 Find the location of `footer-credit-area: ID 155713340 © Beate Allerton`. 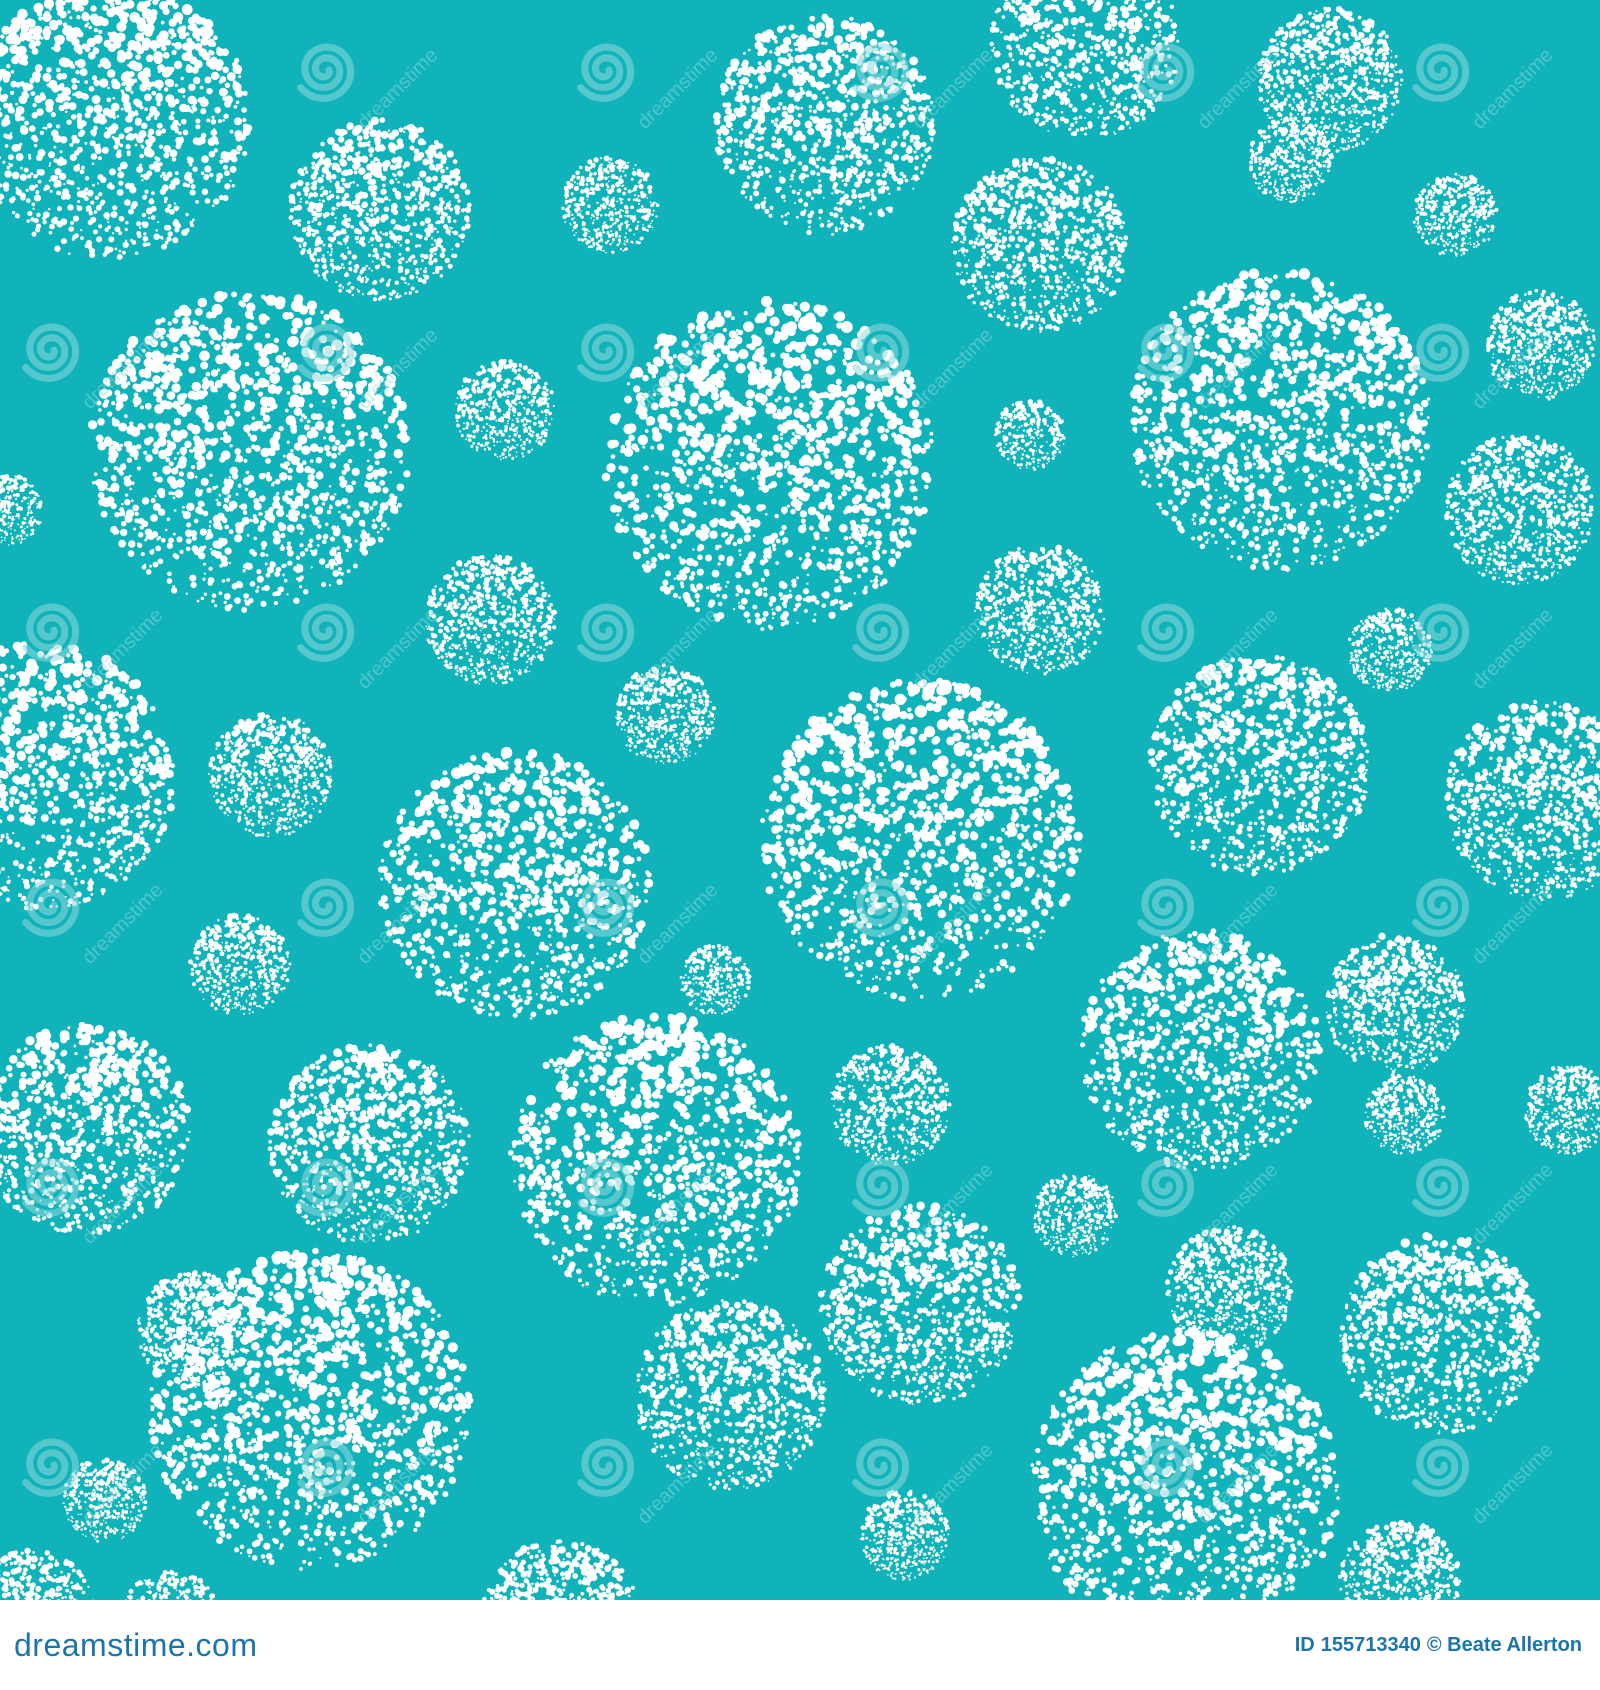

footer-credit-area: ID 155713340 © Beate Allerton is located at coordinates (1438, 1645).